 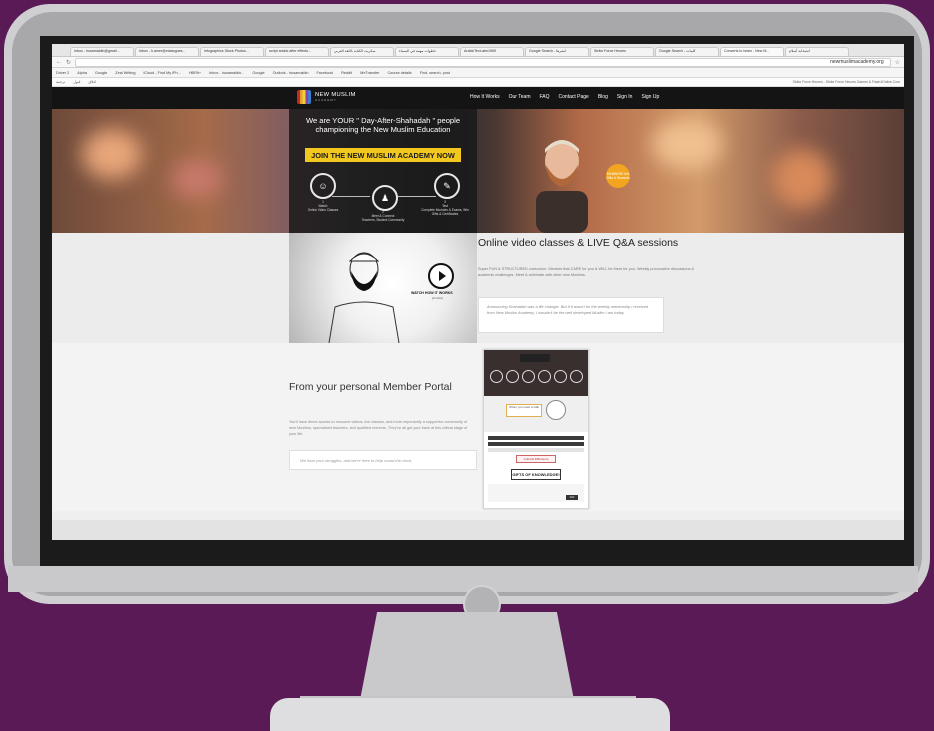 What do you see at coordinates (467, 656) in the screenshot?
I see `monitor-stand-neck` at bounding box center [467, 656].